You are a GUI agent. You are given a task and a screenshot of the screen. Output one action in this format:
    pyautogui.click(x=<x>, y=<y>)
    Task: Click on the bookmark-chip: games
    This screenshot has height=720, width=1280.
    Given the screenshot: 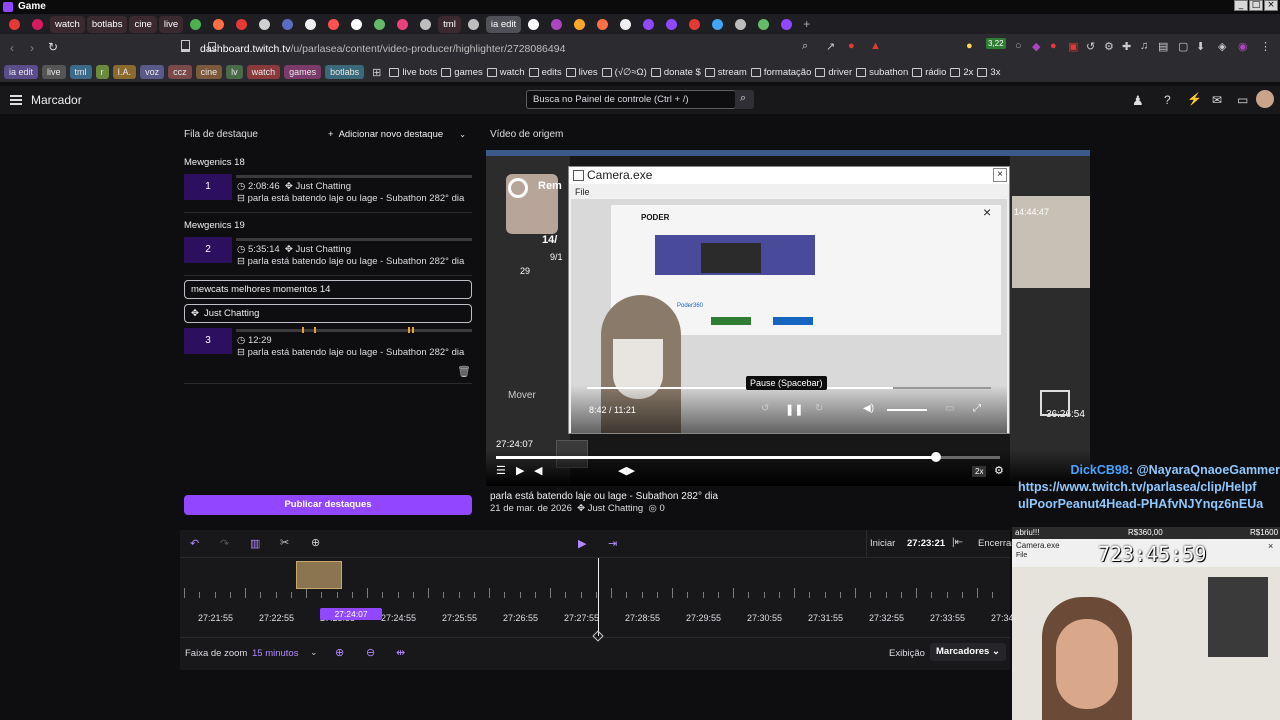 What is the action you would take?
    pyautogui.click(x=303, y=72)
    